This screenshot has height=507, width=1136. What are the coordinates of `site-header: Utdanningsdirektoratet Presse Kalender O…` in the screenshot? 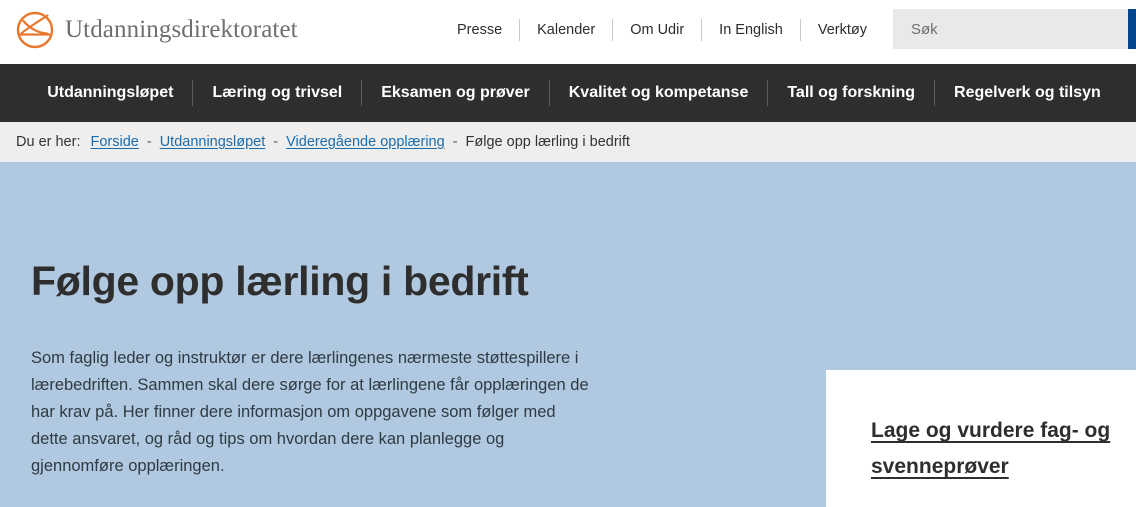 It's located at (568, 32).